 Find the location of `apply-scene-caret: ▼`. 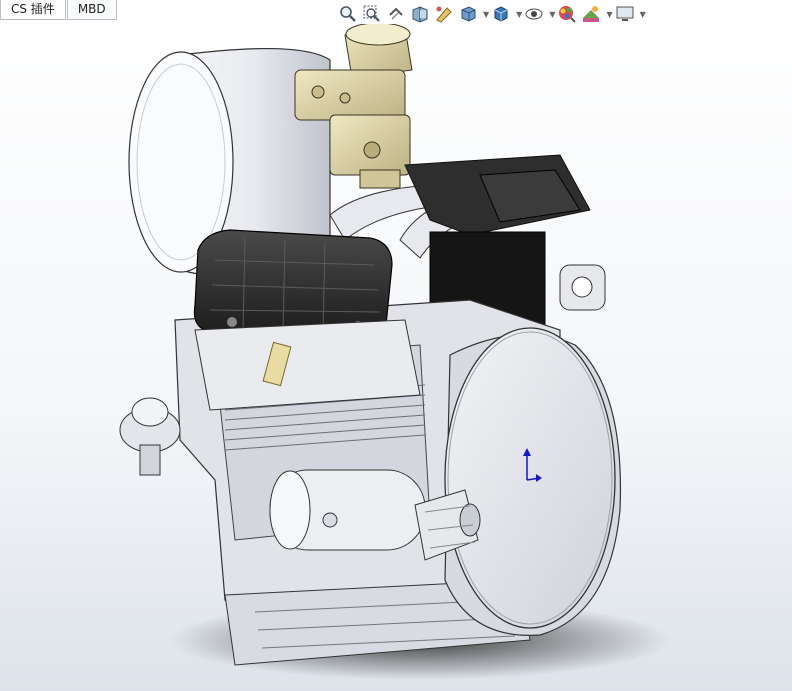

apply-scene-caret: ▼ is located at coordinates (609, 14).